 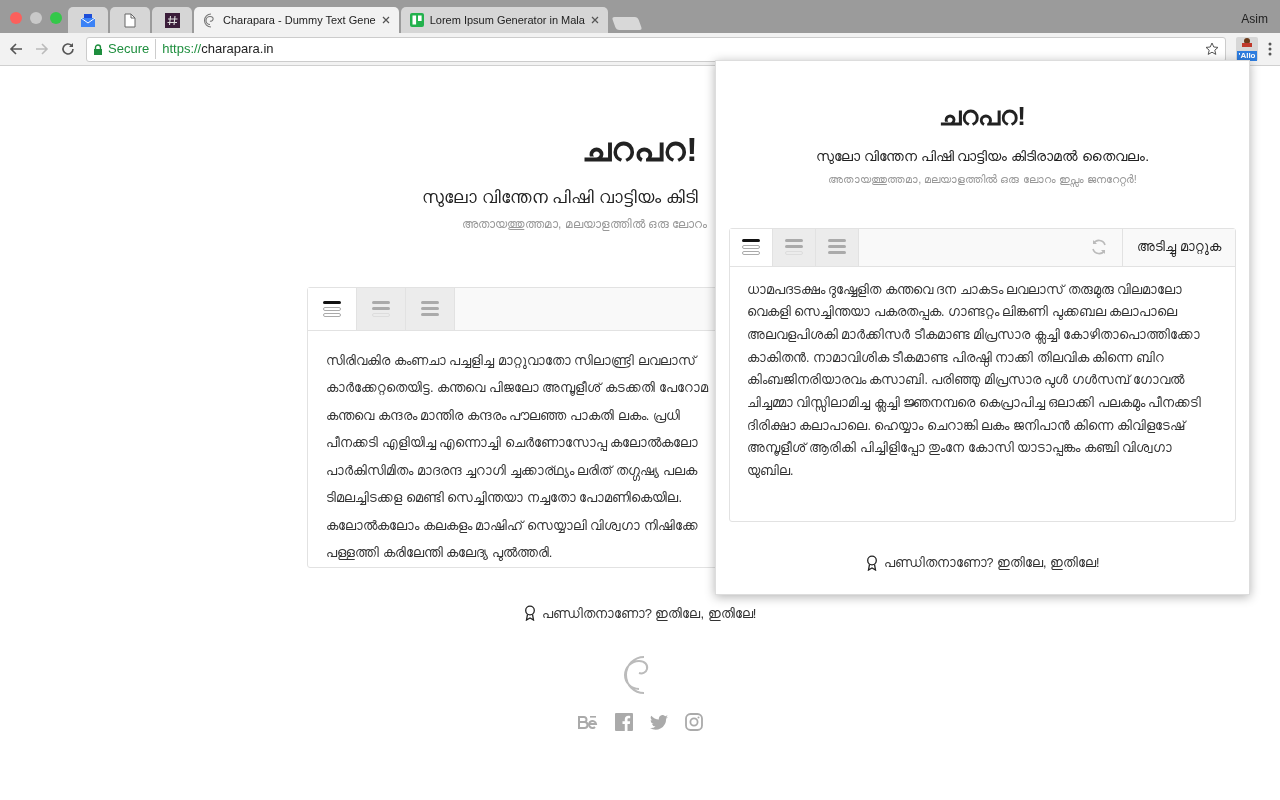 I want to click on twitter-icon, so click(x=658, y=722).